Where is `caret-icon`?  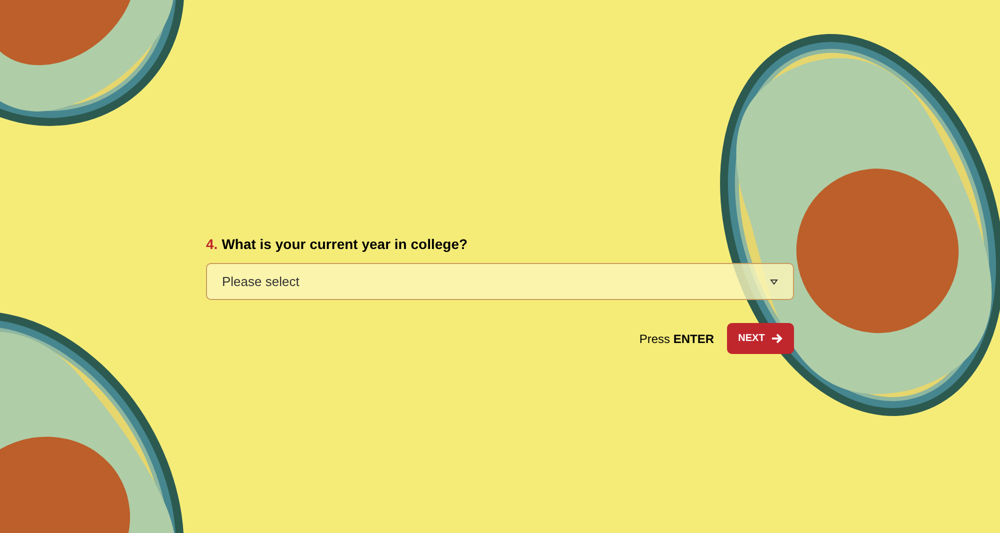 caret-icon is located at coordinates (774, 281).